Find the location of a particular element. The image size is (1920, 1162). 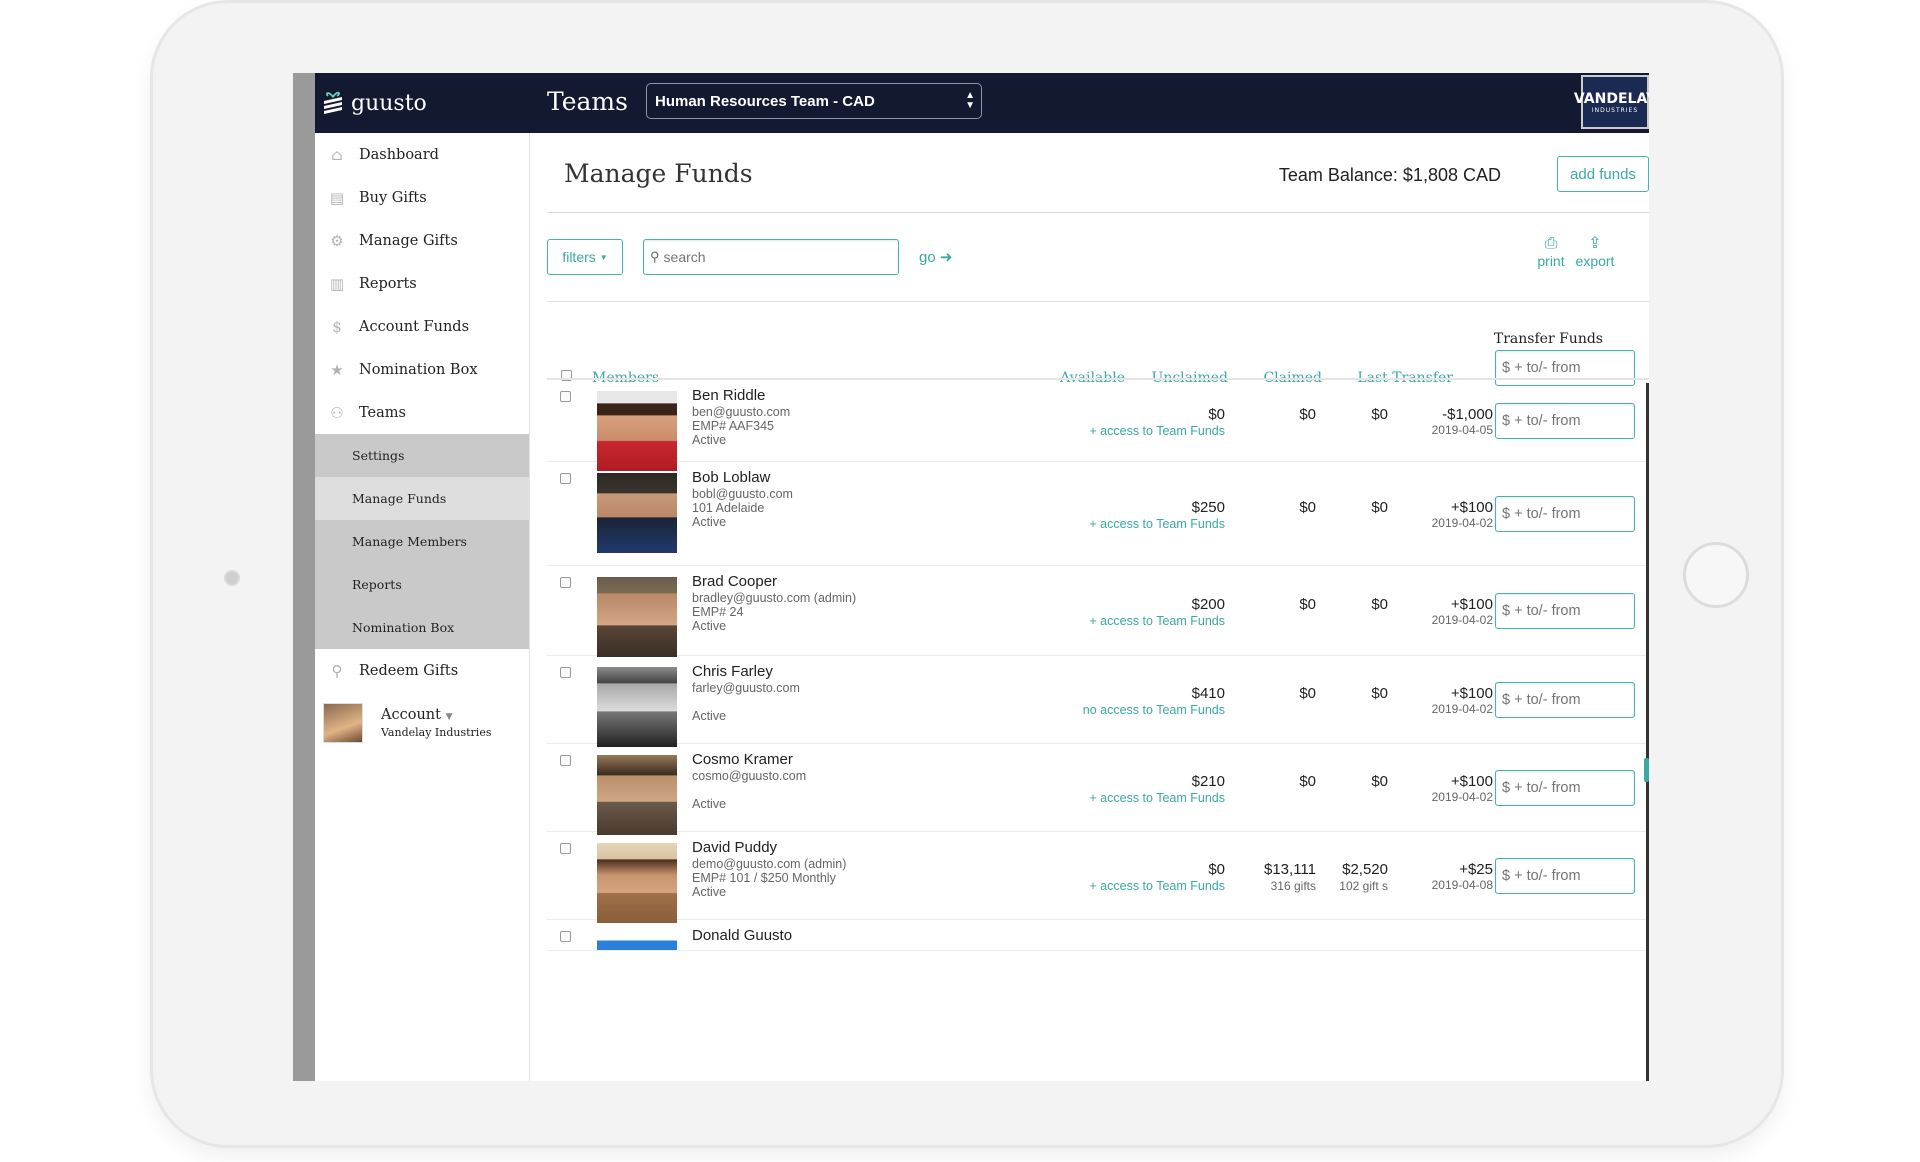

guusto-logo: guusto is located at coordinates (374, 103).